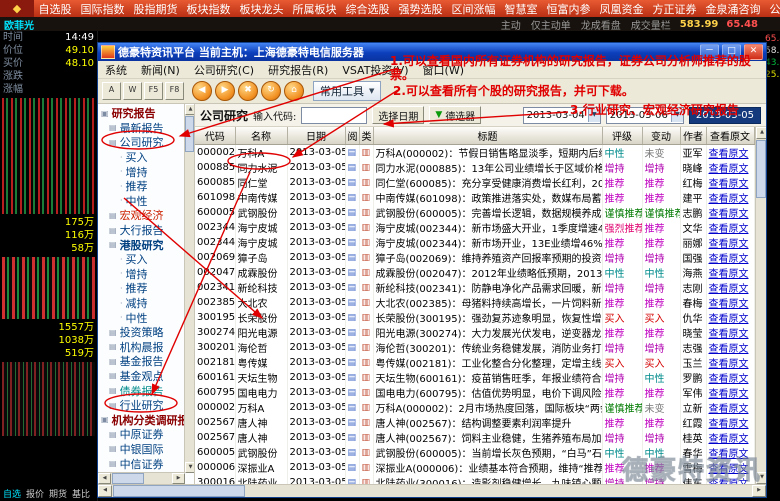 Image resolution: width=780 pixels, height=501 pixels. I want to click on top-menu-item: 板块龙头, so click(261, 9).